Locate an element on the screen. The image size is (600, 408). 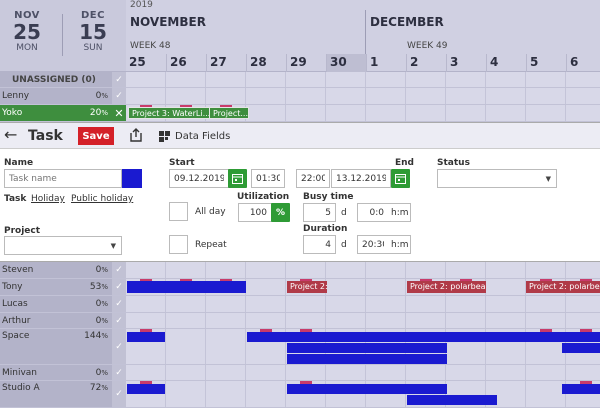
resource-row-arthur: Arthur 0% ✓ is located at coordinates (300, 321).